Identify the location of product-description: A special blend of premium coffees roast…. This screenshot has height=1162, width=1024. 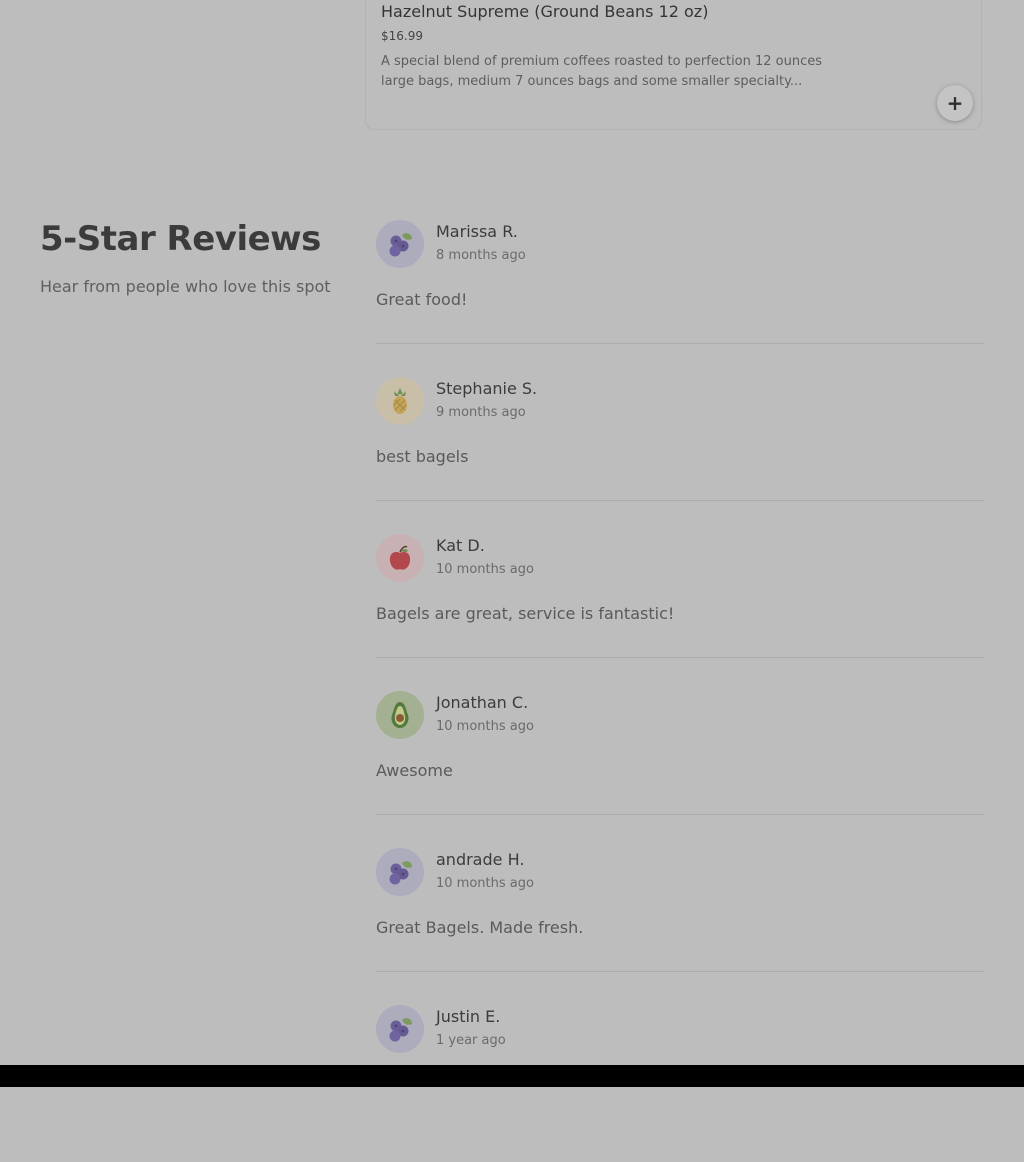
(602, 71).